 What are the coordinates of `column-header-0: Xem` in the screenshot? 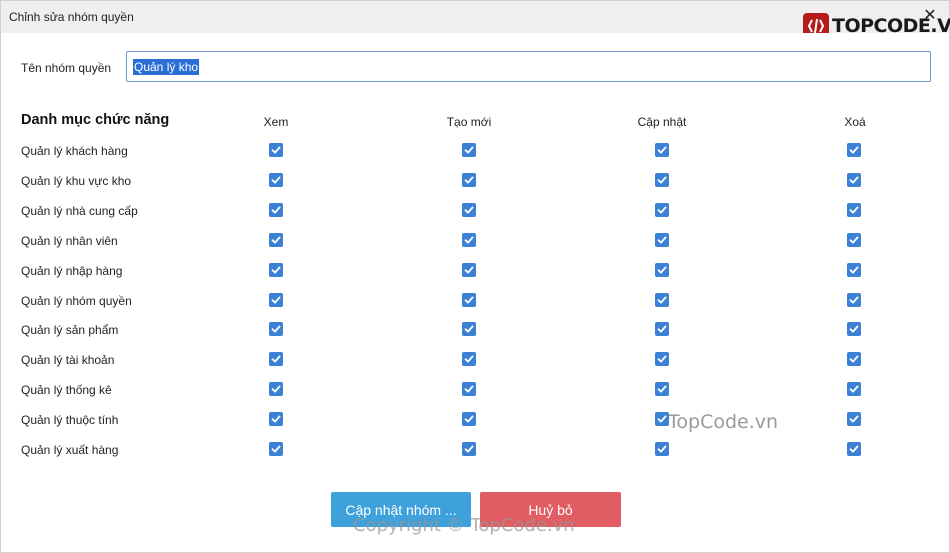 It's located at (276, 122).